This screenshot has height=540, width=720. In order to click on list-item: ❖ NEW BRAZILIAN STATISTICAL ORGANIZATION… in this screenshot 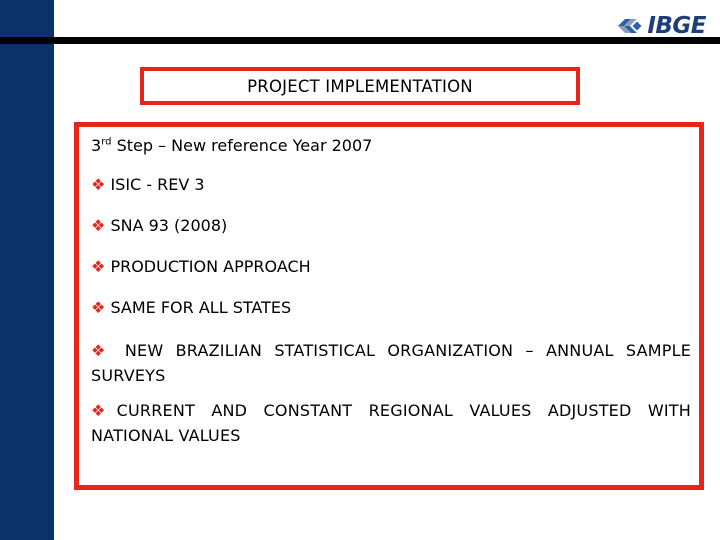, I will do `click(389, 364)`.